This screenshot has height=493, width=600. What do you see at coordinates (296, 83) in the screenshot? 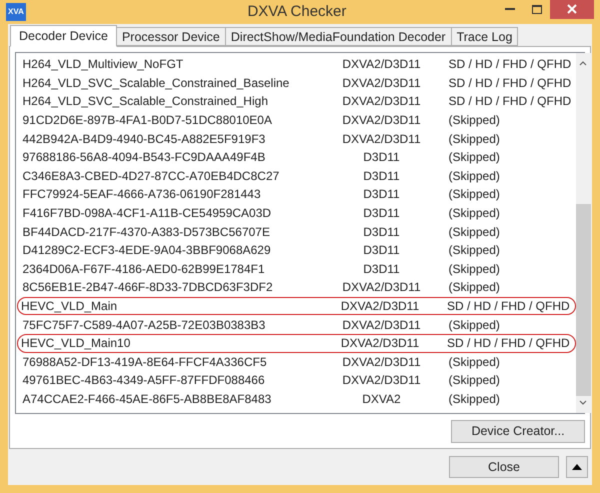
I see `list-row: H264_VLD_SVC_Scalable_Constrained_Baseline DXVA2/D3D11 SD / HD / FHD / QFHD` at bounding box center [296, 83].